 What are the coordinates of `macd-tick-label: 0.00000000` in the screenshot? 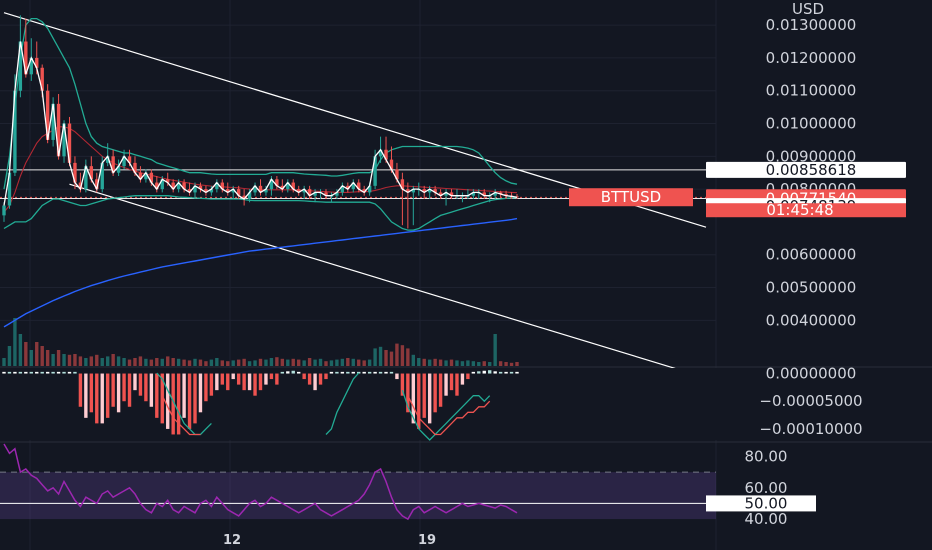 It's located at (811, 374).